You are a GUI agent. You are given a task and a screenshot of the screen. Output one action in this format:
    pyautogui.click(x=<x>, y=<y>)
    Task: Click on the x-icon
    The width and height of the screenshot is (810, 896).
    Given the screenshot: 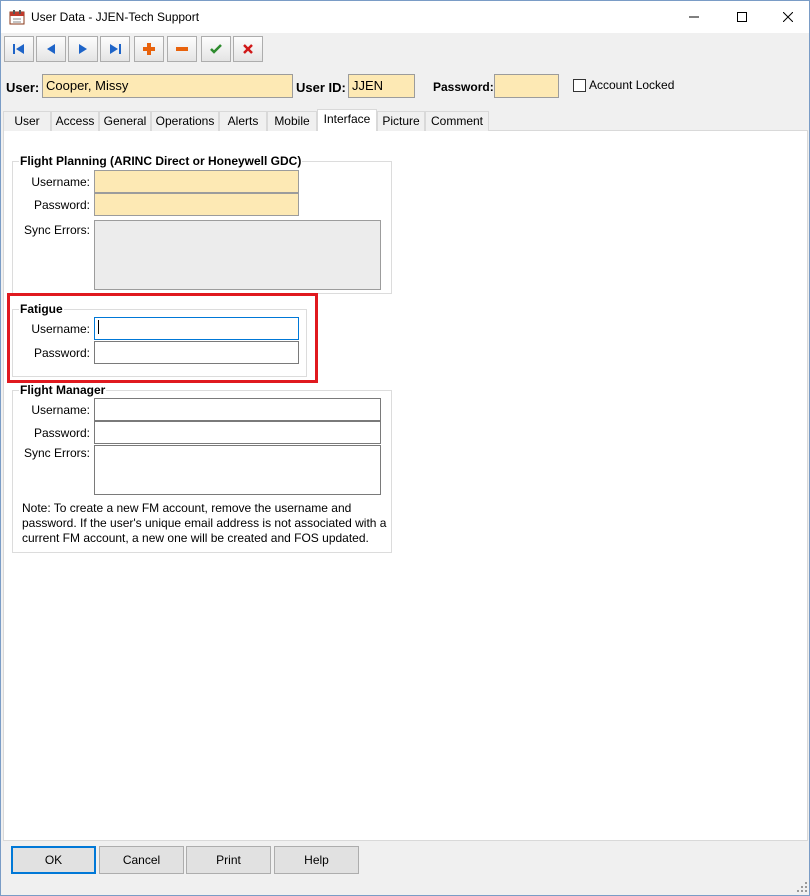 What is the action you would take?
    pyautogui.click(x=248, y=49)
    